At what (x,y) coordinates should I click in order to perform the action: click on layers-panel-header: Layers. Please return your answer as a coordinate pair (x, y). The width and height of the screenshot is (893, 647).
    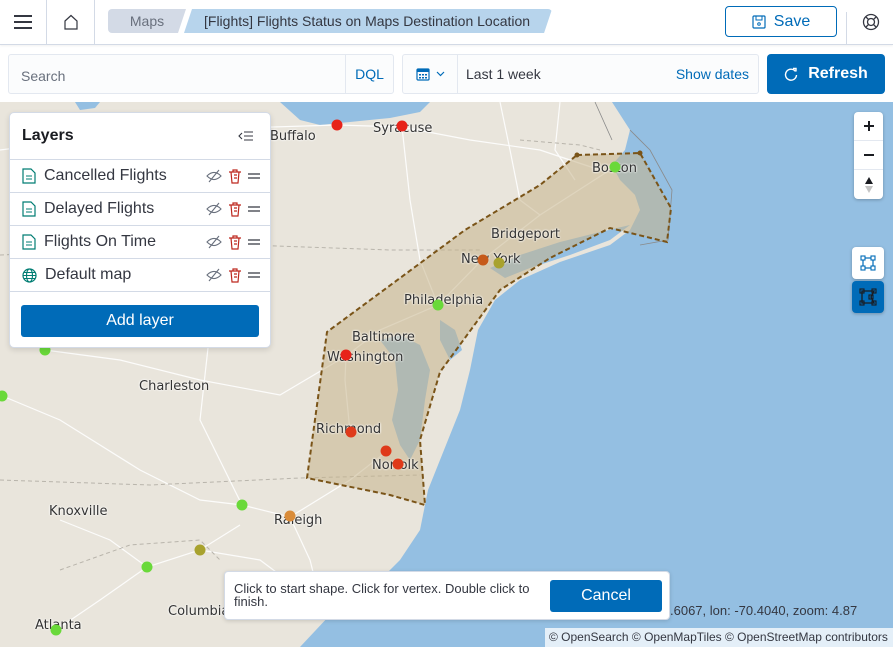
    Looking at the image, I should click on (140, 136).